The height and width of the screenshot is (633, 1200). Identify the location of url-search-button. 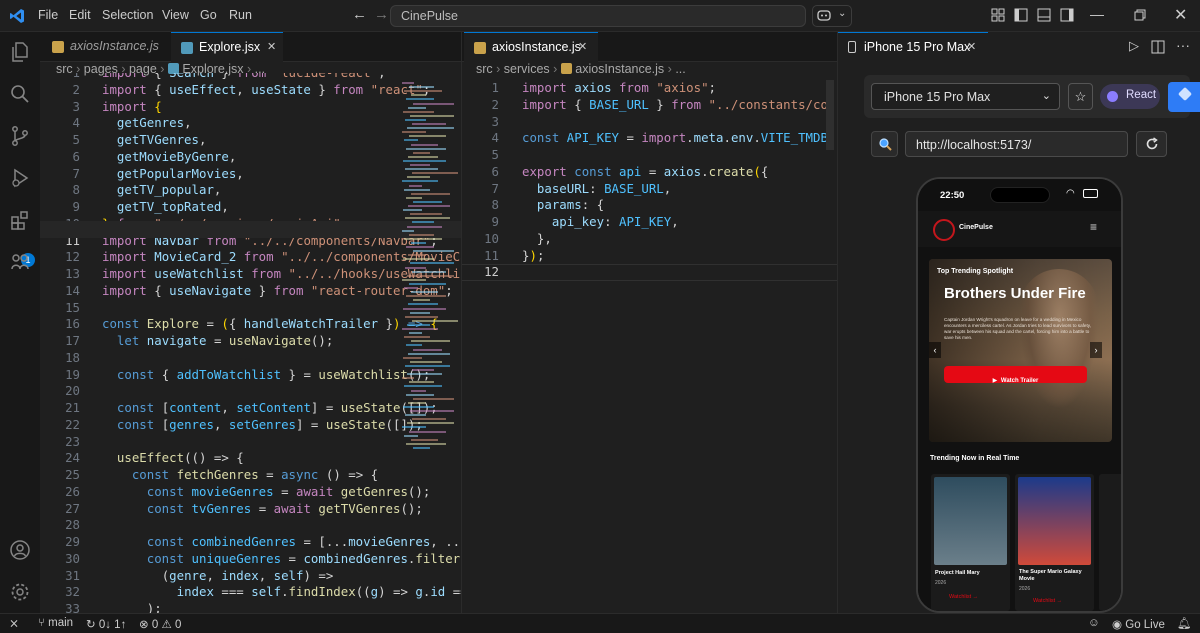
(884, 144).